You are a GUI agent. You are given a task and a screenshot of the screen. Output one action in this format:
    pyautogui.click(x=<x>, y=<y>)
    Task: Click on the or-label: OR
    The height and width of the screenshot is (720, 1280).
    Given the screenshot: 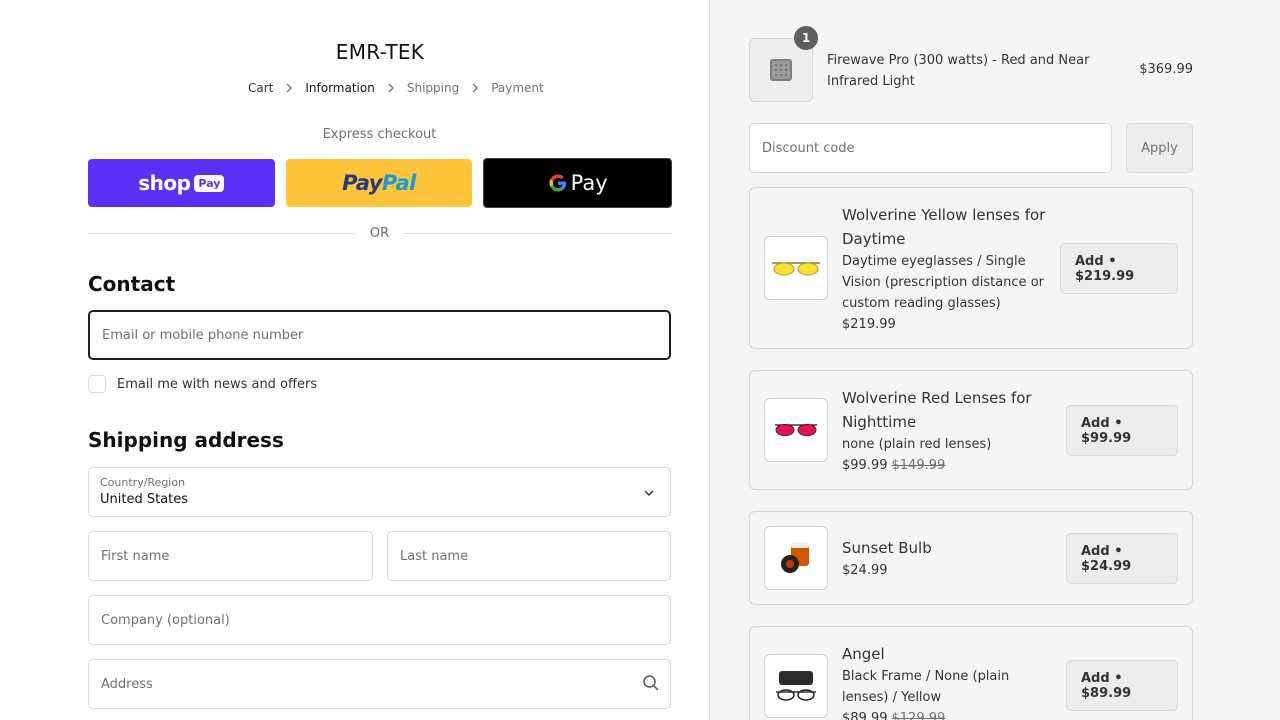 What is the action you would take?
    pyautogui.click(x=379, y=233)
    